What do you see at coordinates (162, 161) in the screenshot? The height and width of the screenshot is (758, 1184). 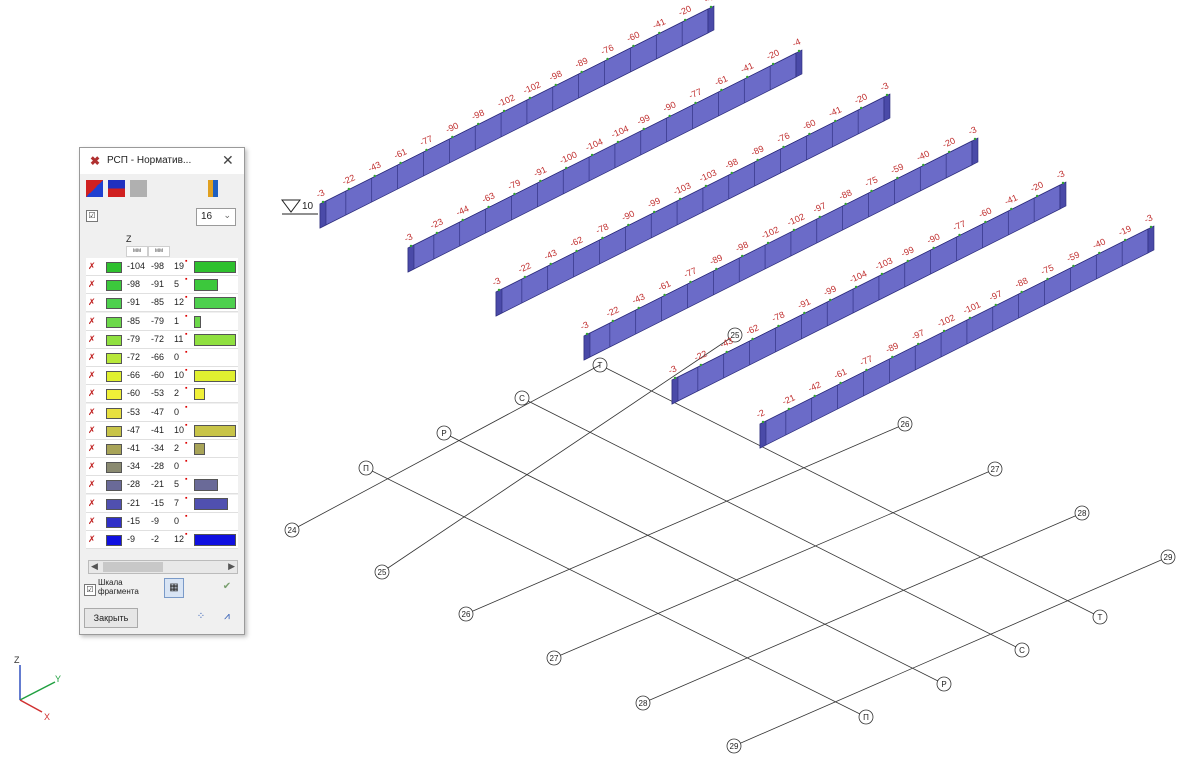 I see `panel-titlebar: ✖ РСП - Норматив... ✕` at bounding box center [162, 161].